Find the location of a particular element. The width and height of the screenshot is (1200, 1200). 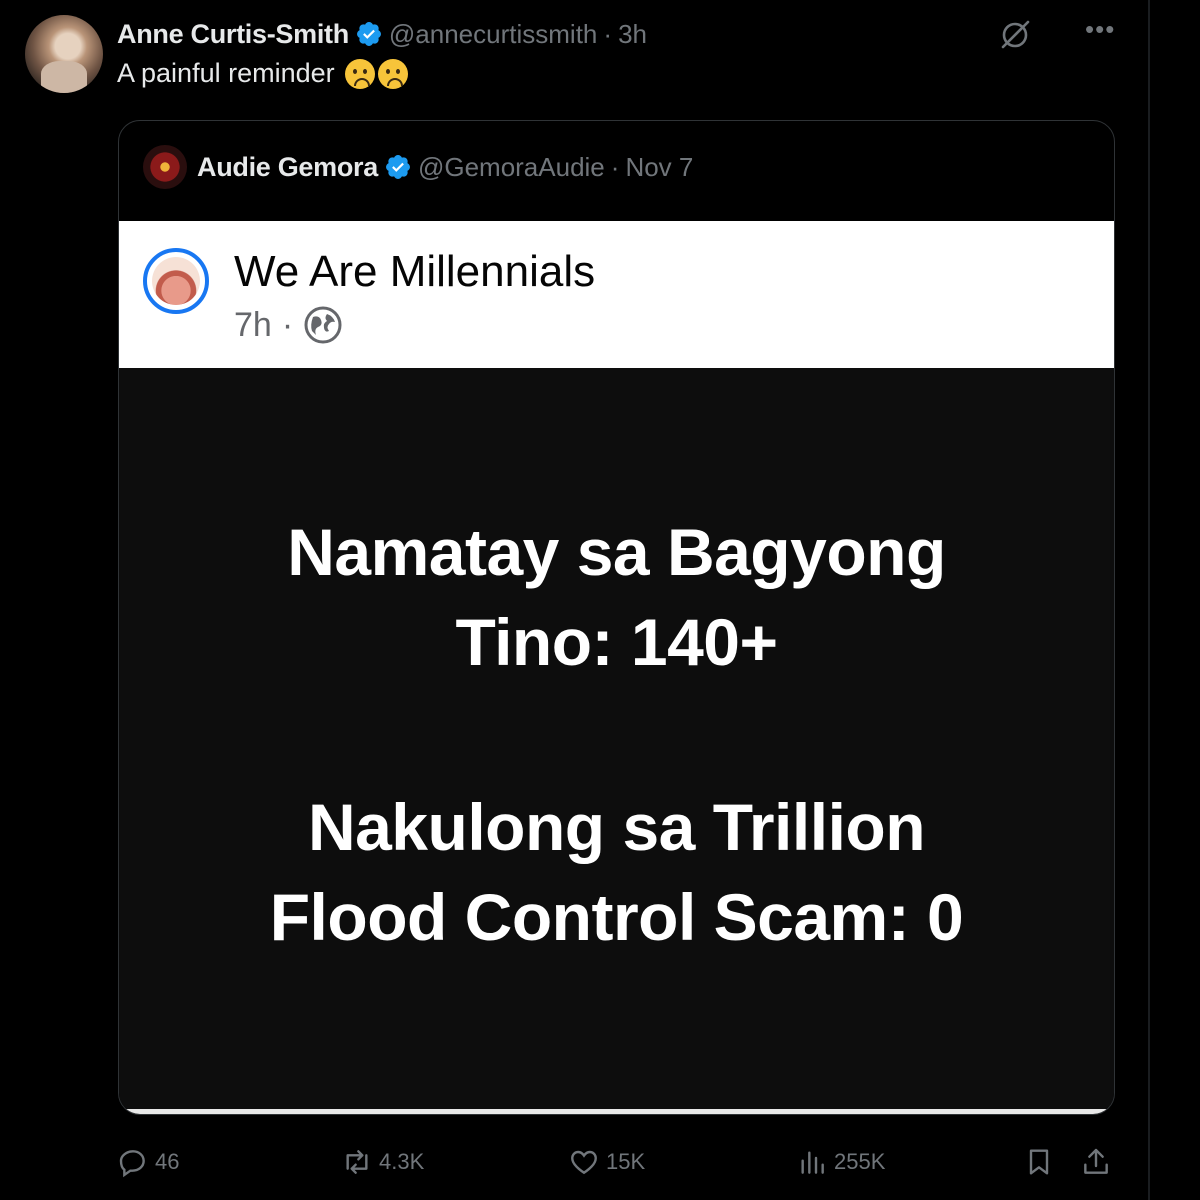

grok-icon is located at coordinates (1015, 35).